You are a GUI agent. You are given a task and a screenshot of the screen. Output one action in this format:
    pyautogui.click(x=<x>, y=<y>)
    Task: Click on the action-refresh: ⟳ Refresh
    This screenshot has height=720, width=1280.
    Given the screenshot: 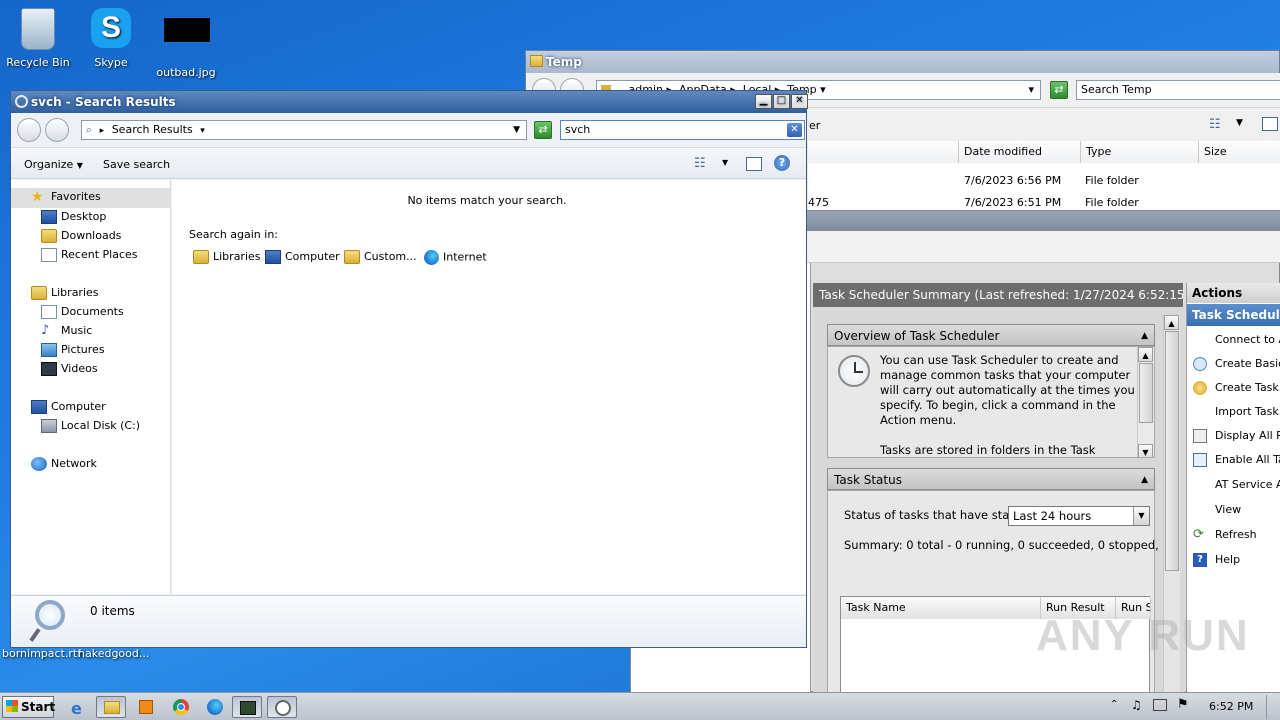 What is the action you would take?
    pyautogui.click(x=1222, y=535)
    